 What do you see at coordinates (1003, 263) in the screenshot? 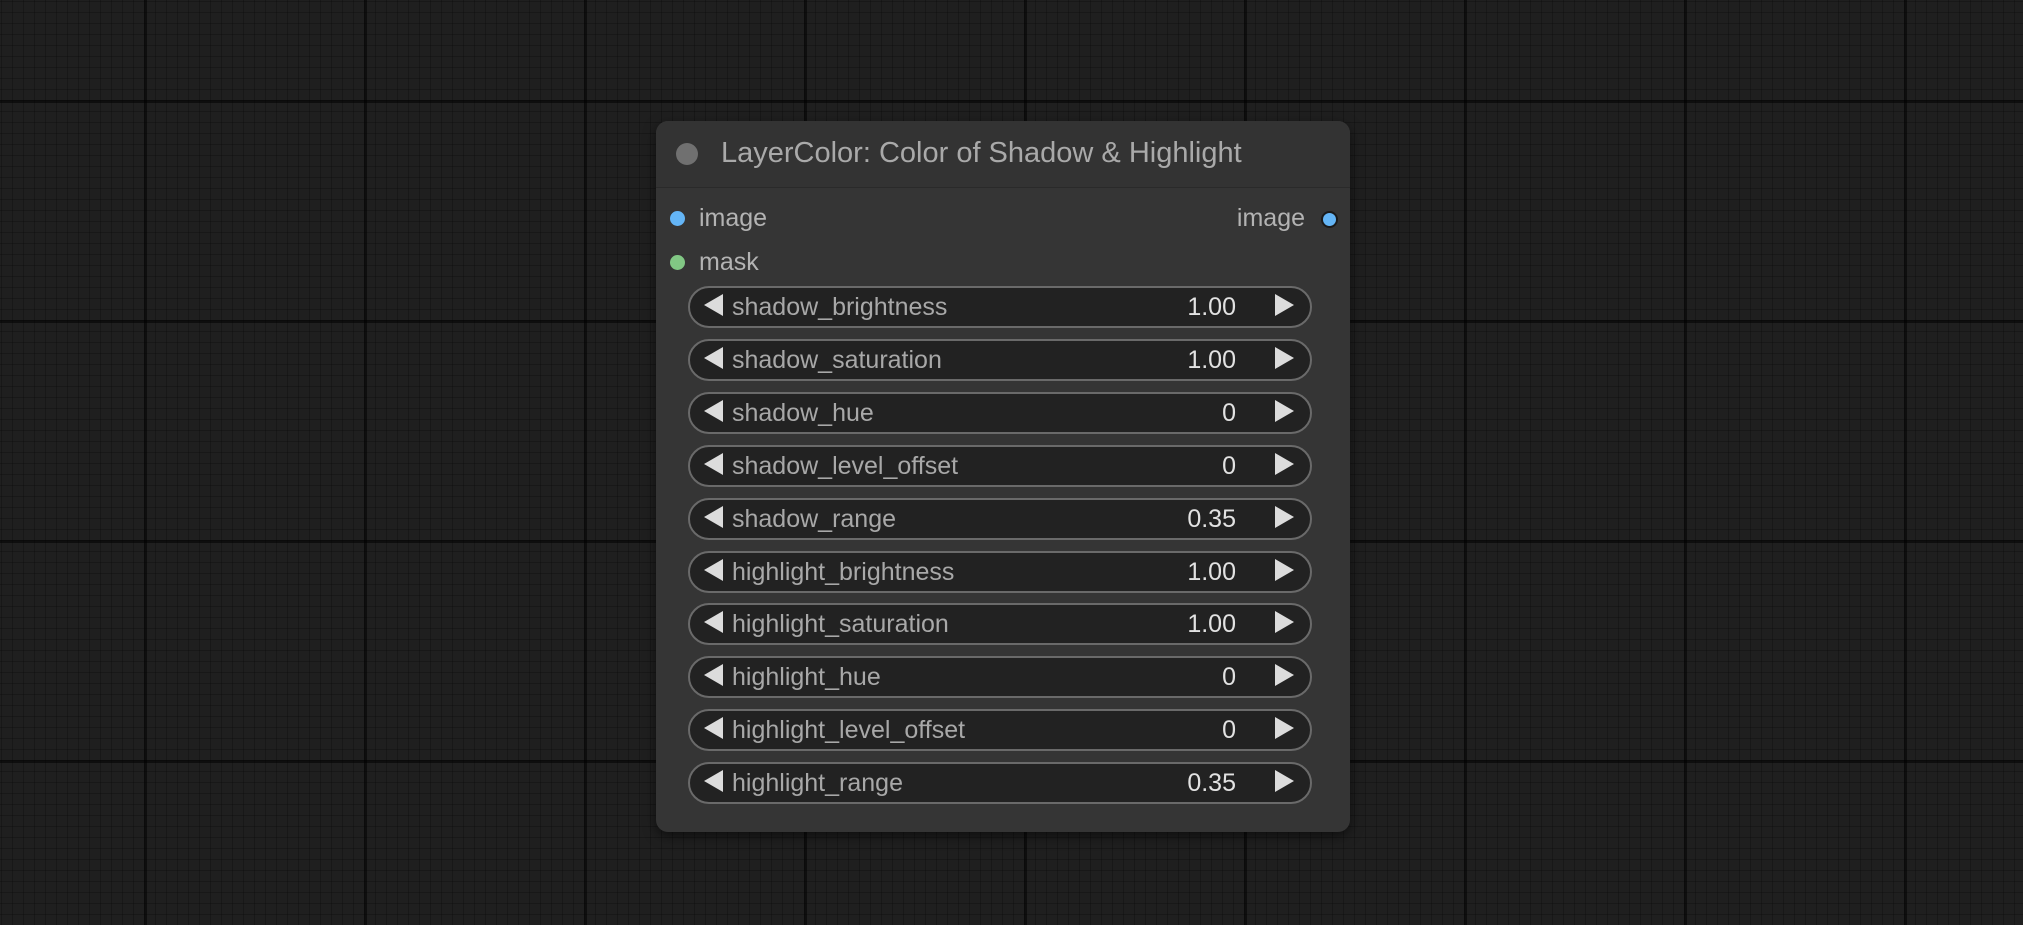
I see `slot-row-mask: mask` at bounding box center [1003, 263].